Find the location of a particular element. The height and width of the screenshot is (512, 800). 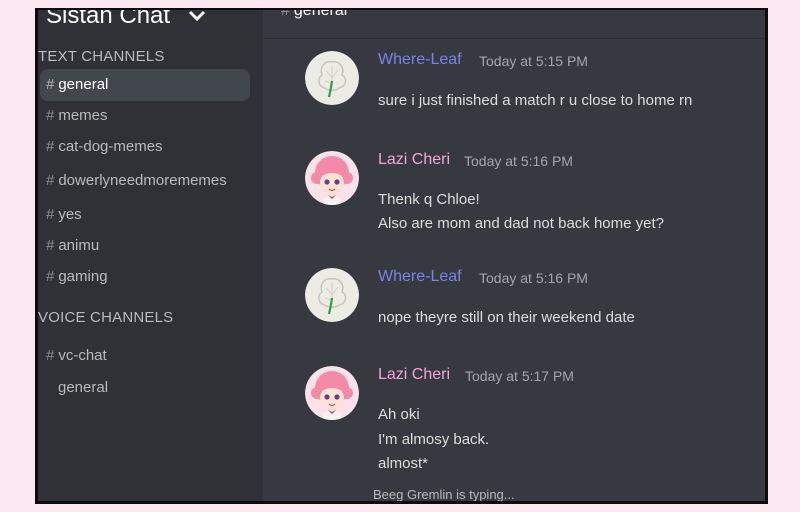

message-text: Also are mom and dad not back home yet? is located at coordinates (521, 223).